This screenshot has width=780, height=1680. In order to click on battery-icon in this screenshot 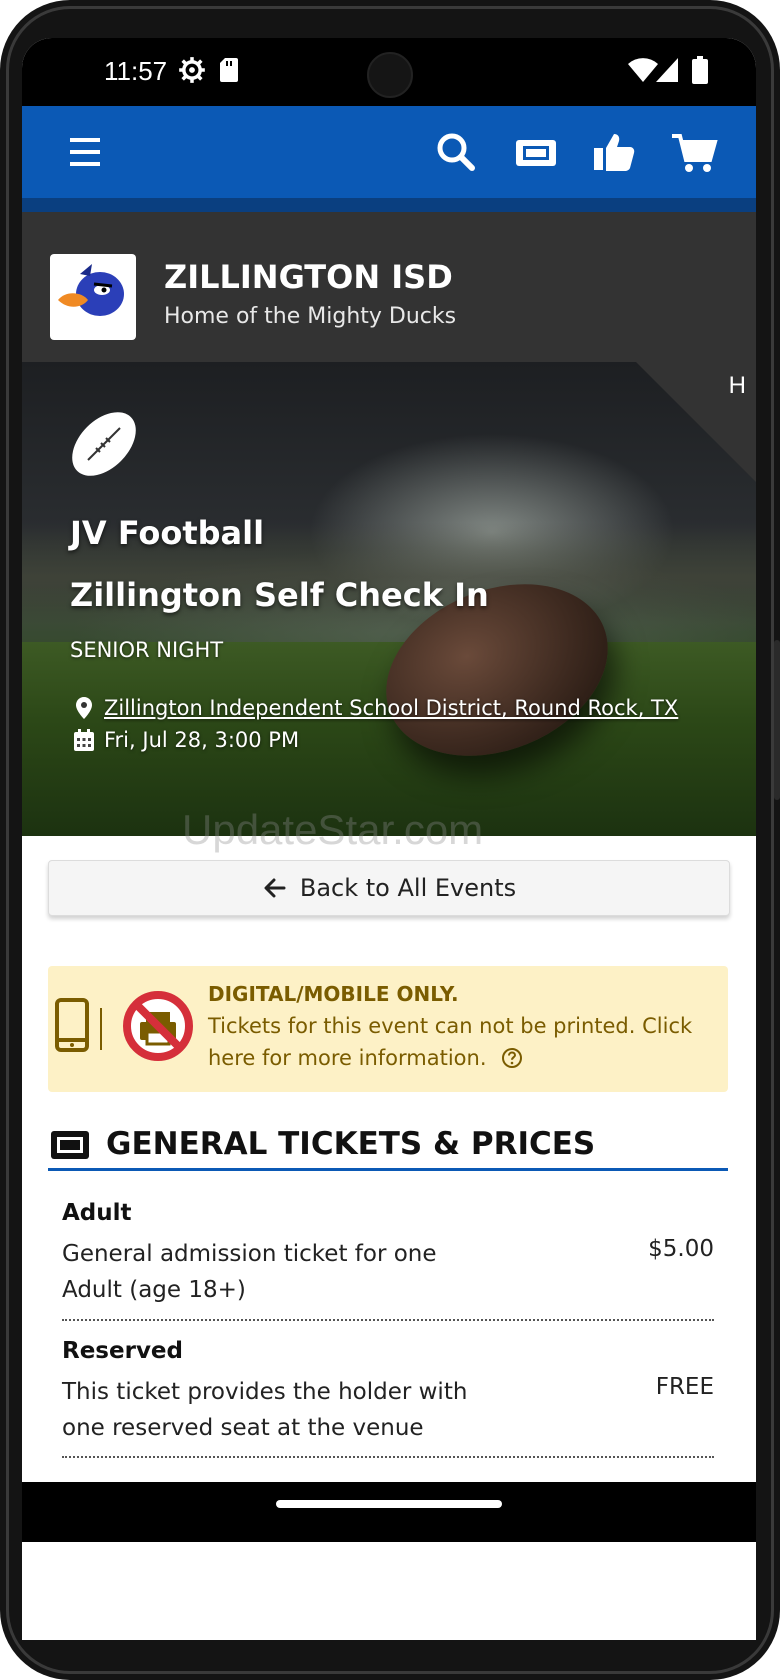, I will do `click(700, 70)`.